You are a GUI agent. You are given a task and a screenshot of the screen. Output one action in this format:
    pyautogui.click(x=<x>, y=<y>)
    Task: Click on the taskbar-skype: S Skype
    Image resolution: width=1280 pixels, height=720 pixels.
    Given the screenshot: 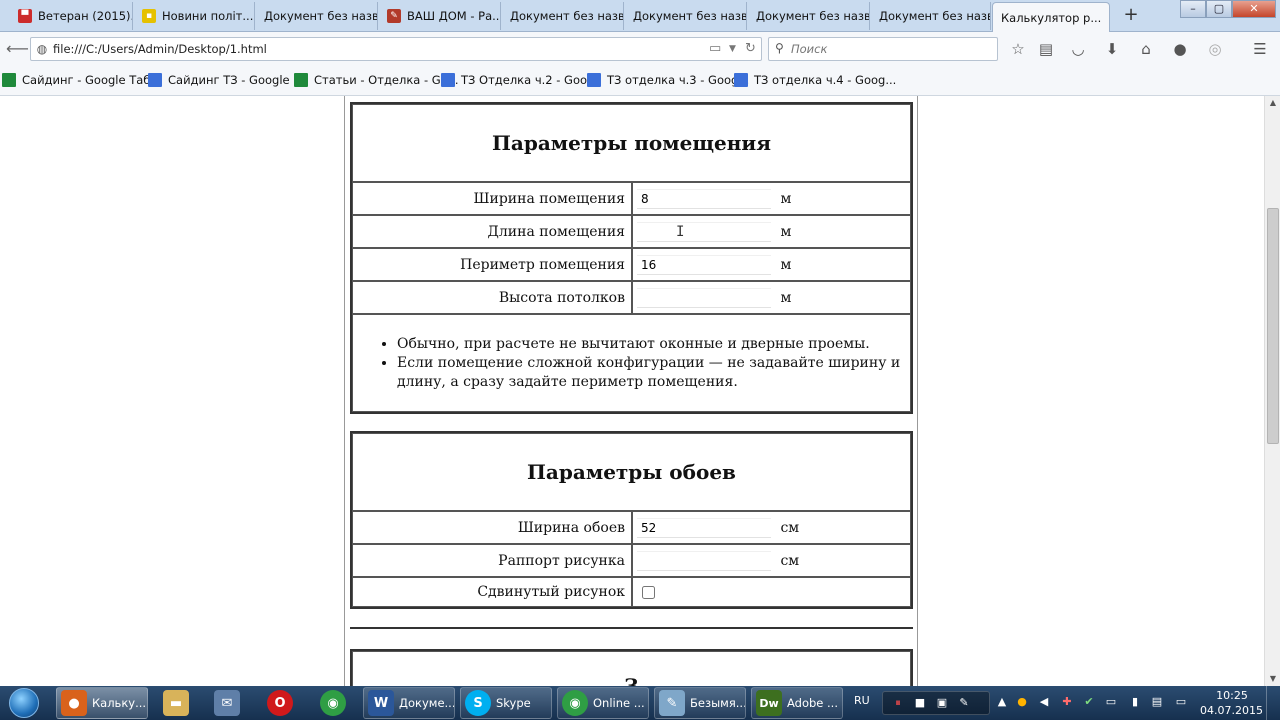 What is the action you would take?
    pyautogui.click(x=506, y=703)
    